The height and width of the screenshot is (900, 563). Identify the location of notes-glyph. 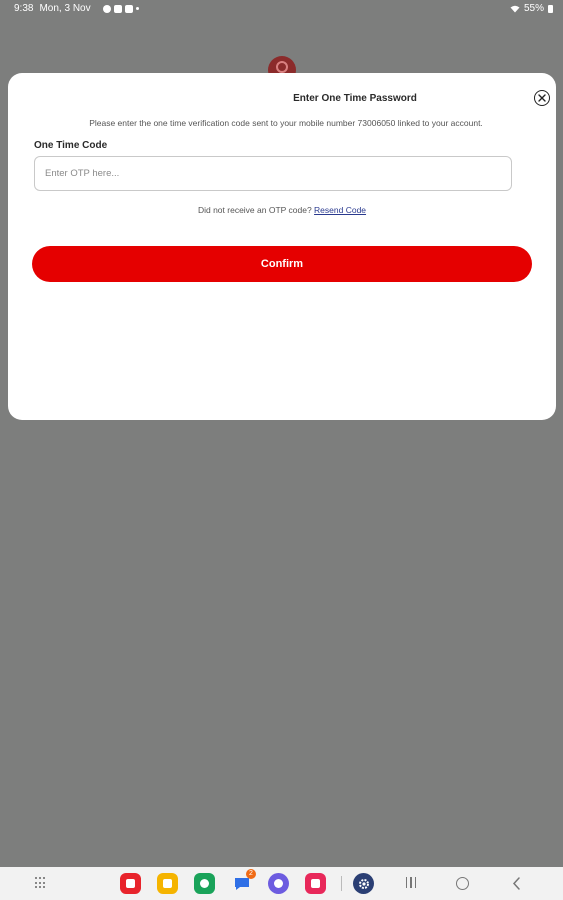
(130, 883).